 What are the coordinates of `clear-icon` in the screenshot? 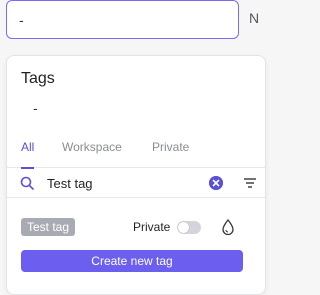 It's located at (216, 183).